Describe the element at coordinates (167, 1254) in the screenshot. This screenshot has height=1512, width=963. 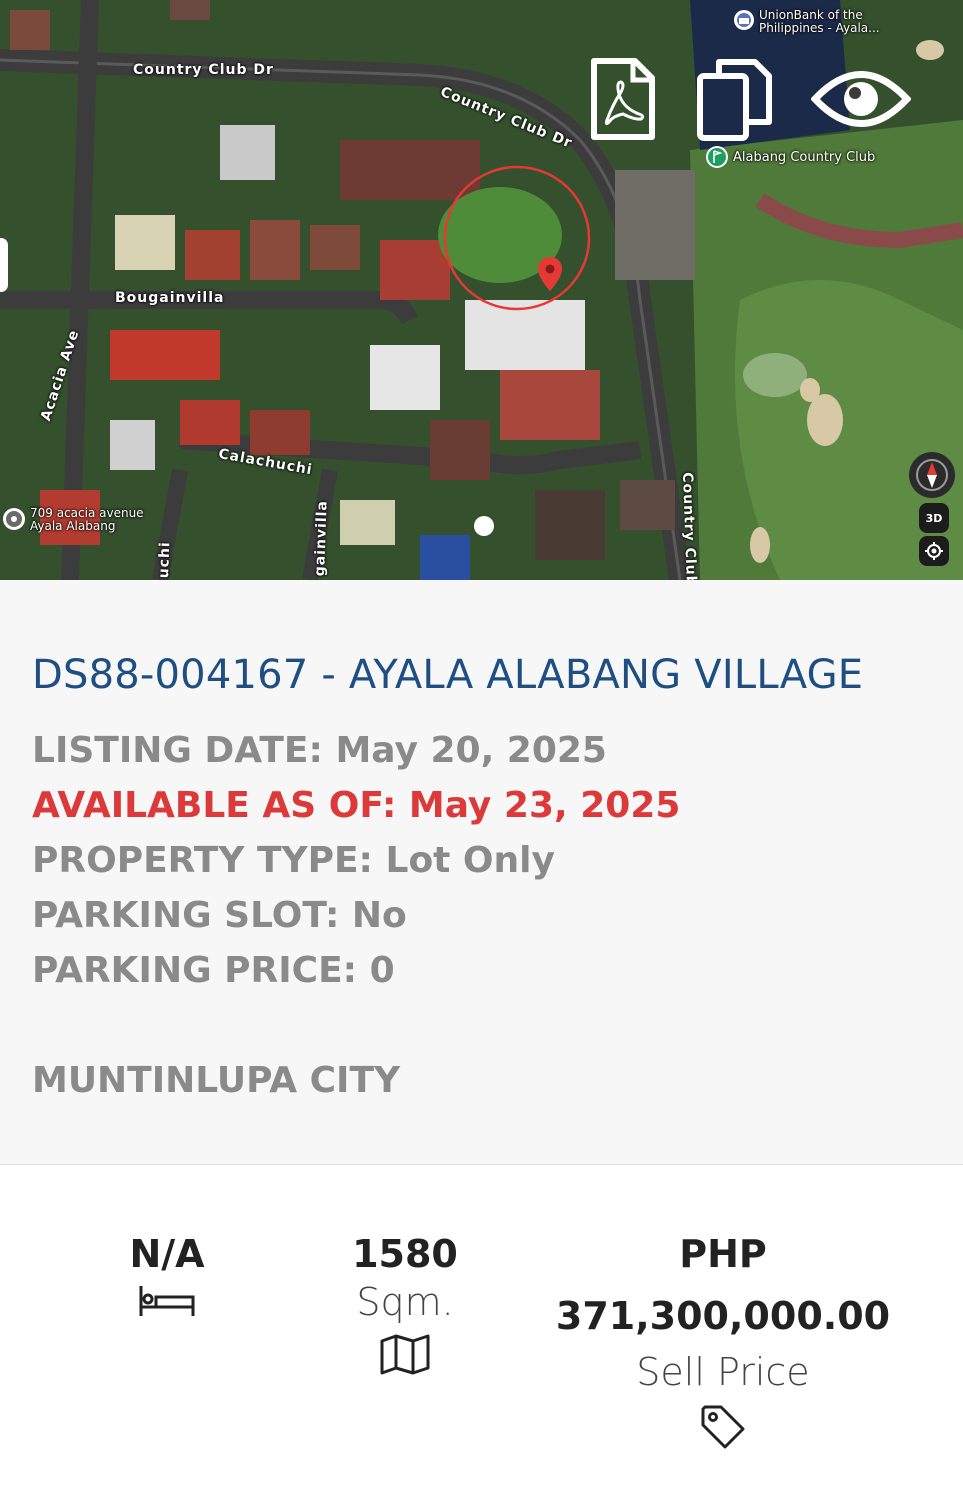
I see `bedrooms-value: N/A` at that location.